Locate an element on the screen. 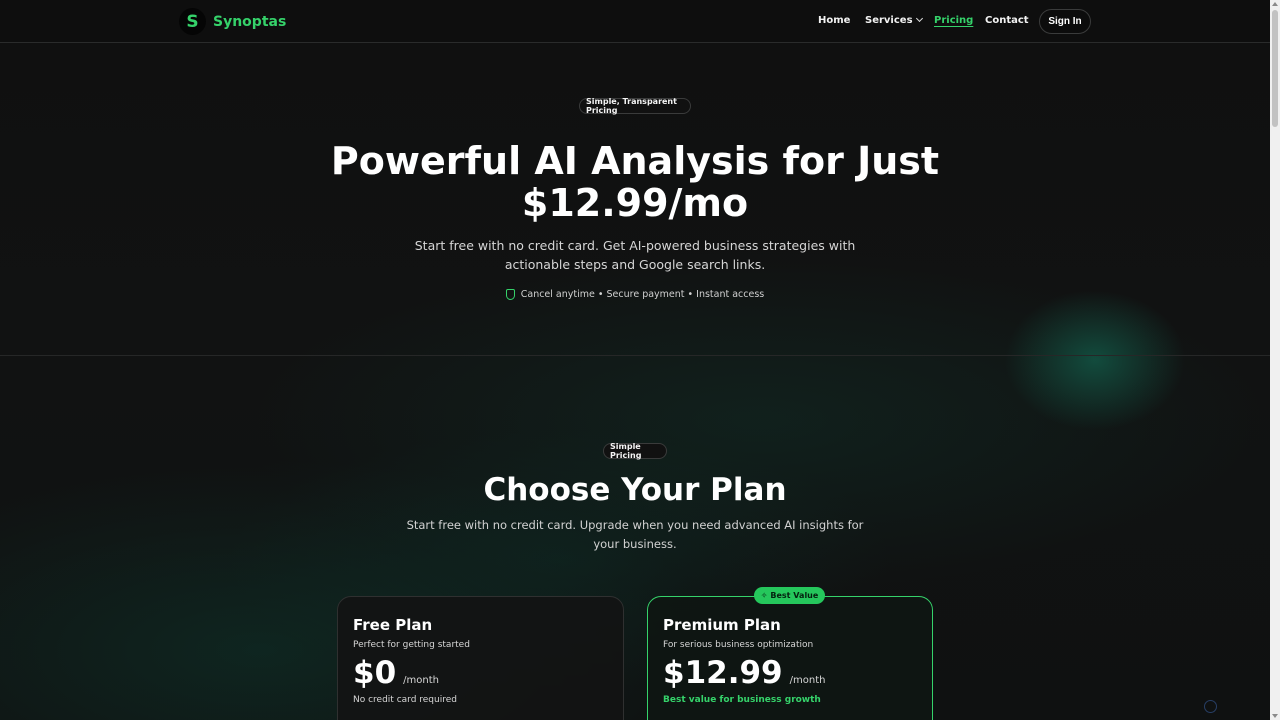 This screenshot has width=1280, height=720. scroll-down-arrow-icon is located at coordinates (1275, 716).